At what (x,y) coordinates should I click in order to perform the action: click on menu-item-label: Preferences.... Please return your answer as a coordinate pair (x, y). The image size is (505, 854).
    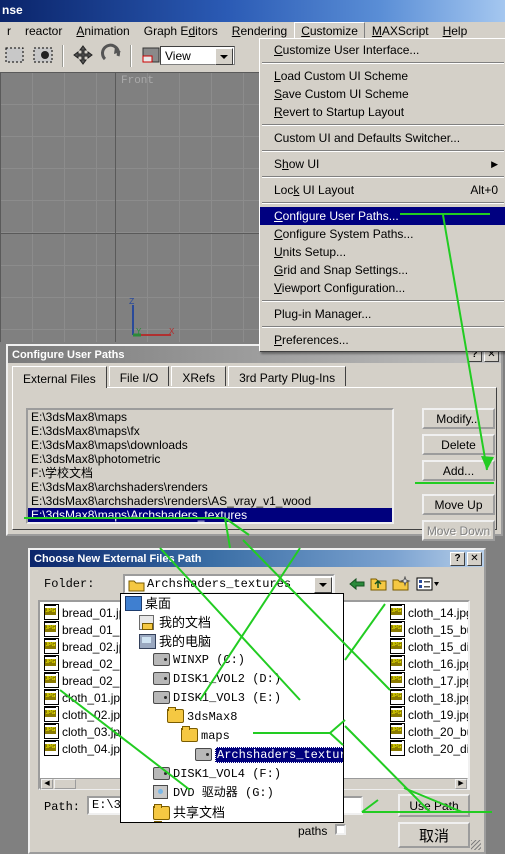
    Looking at the image, I should click on (311, 340).